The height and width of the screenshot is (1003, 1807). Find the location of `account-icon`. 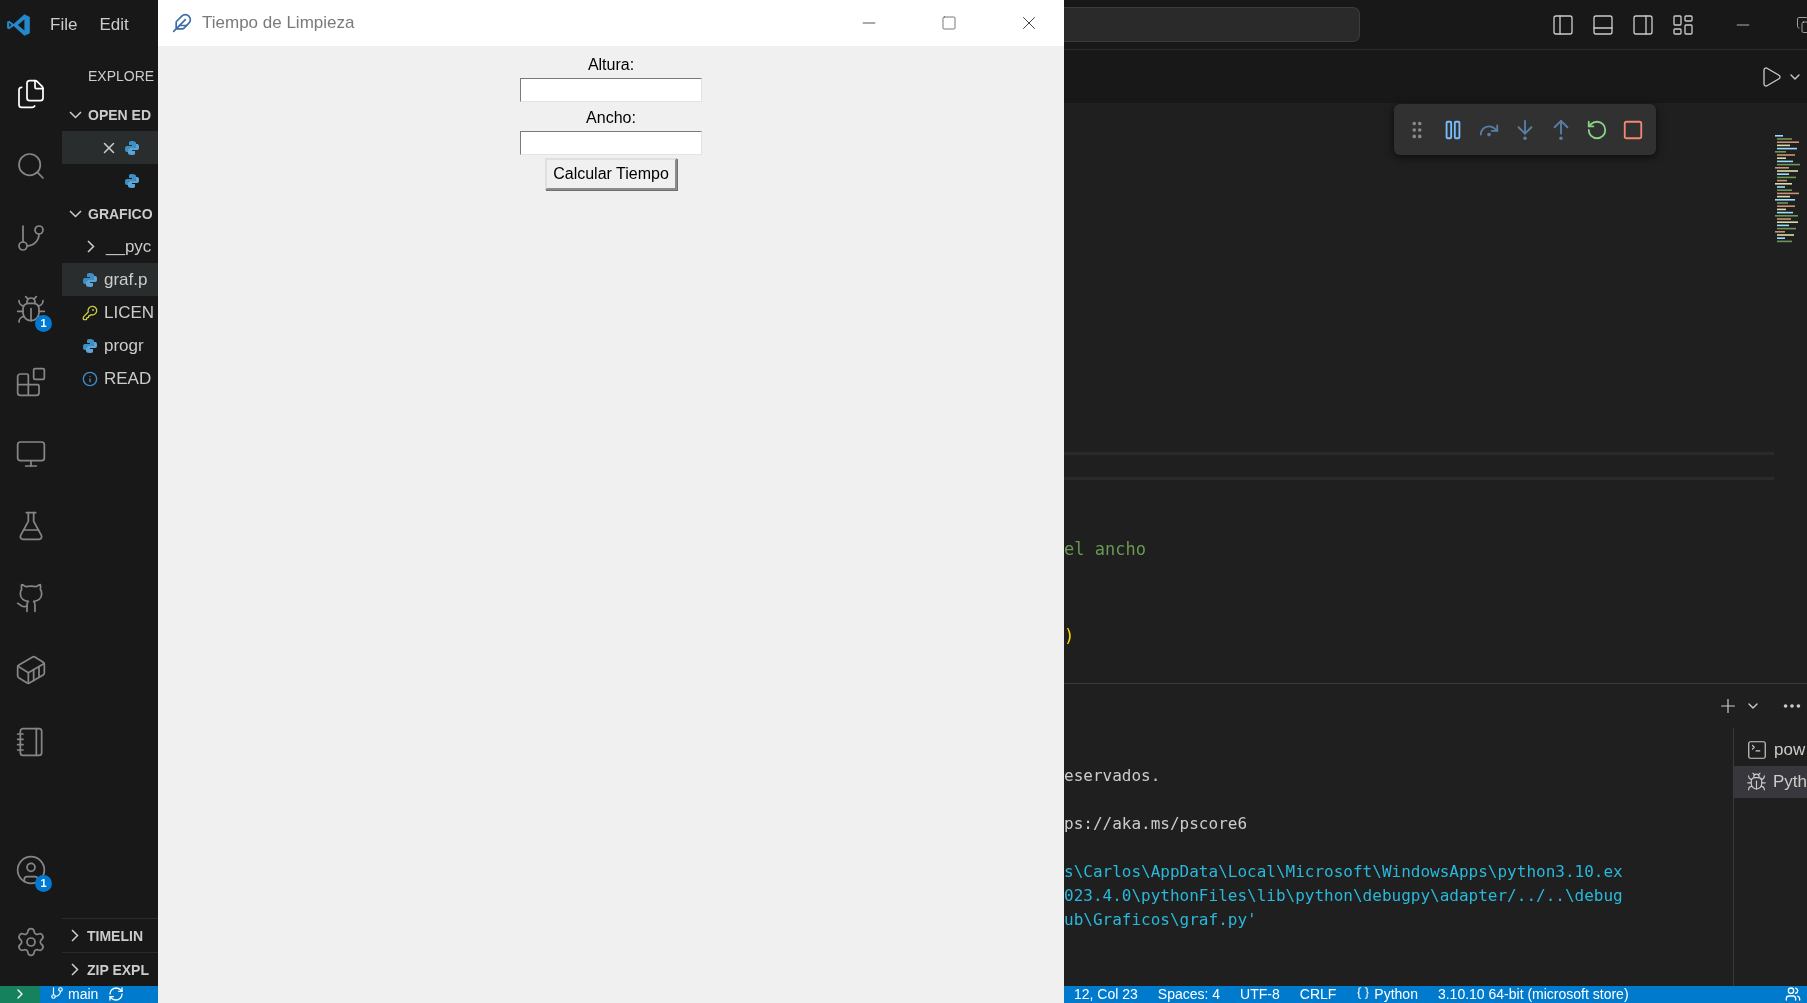

account-icon is located at coordinates (31, 870).